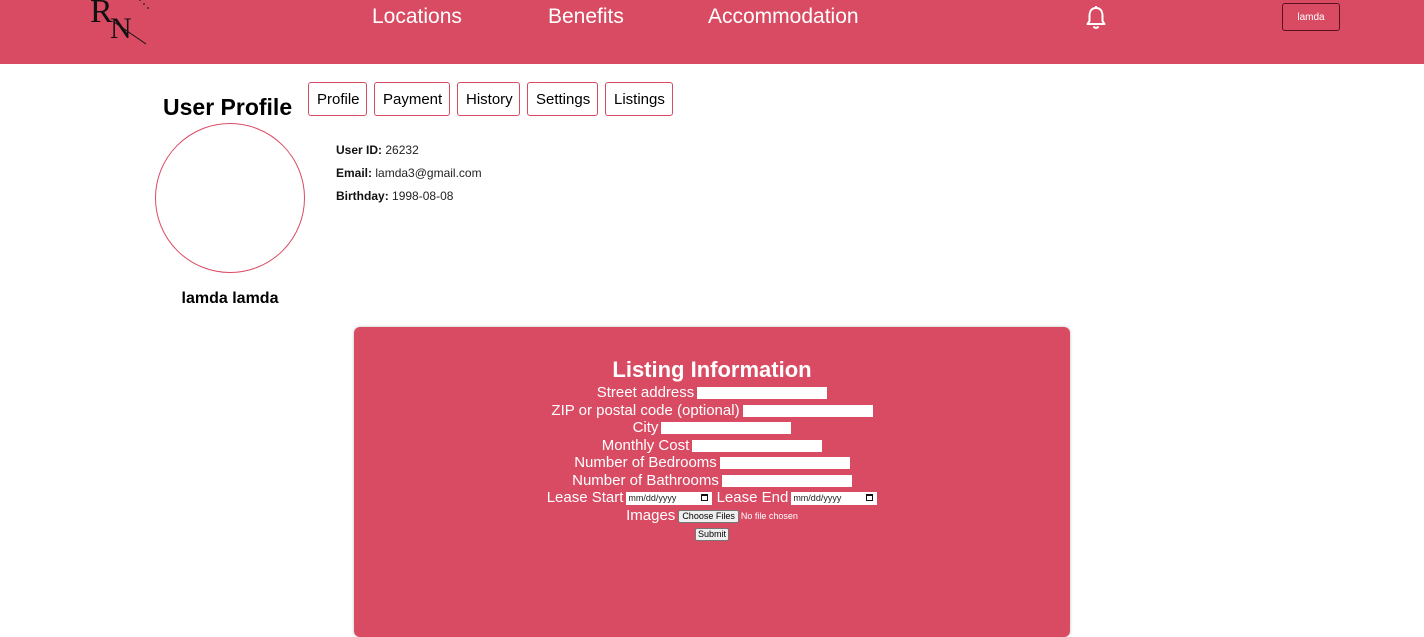 The height and width of the screenshot is (637, 1424). What do you see at coordinates (752, 497) in the screenshot?
I see `lease-end-label: Lease End` at bounding box center [752, 497].